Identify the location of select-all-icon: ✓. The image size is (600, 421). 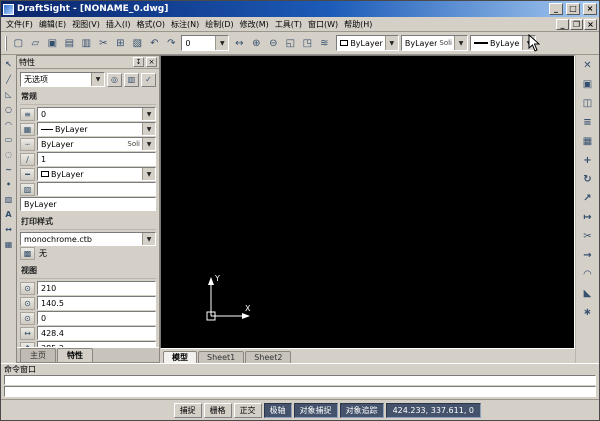
(148, 79).